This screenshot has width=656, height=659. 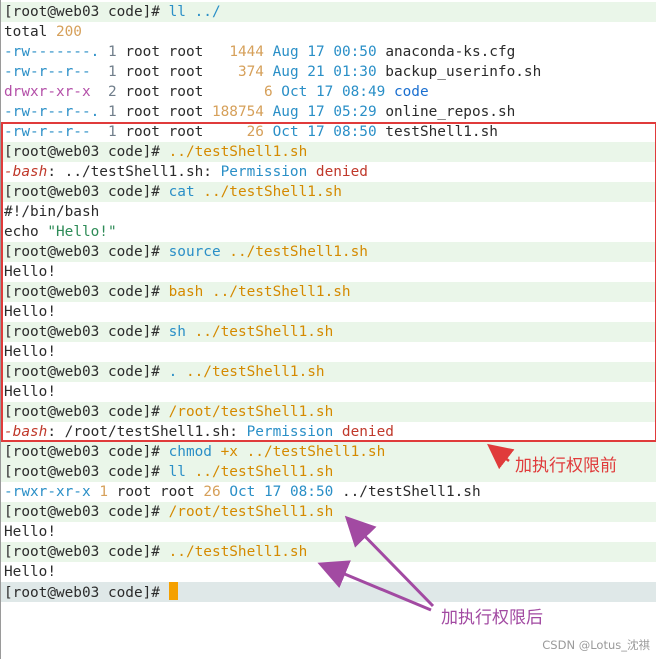 What do you see at coordinates (463, 72) in the screenshot?
I see `file-name: backup_userinfo.sh` at bounding box center [463, 72].